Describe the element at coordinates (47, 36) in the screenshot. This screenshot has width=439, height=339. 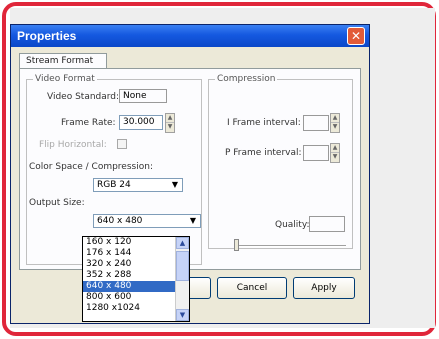
I see `dialog-title: Properties` at that location.